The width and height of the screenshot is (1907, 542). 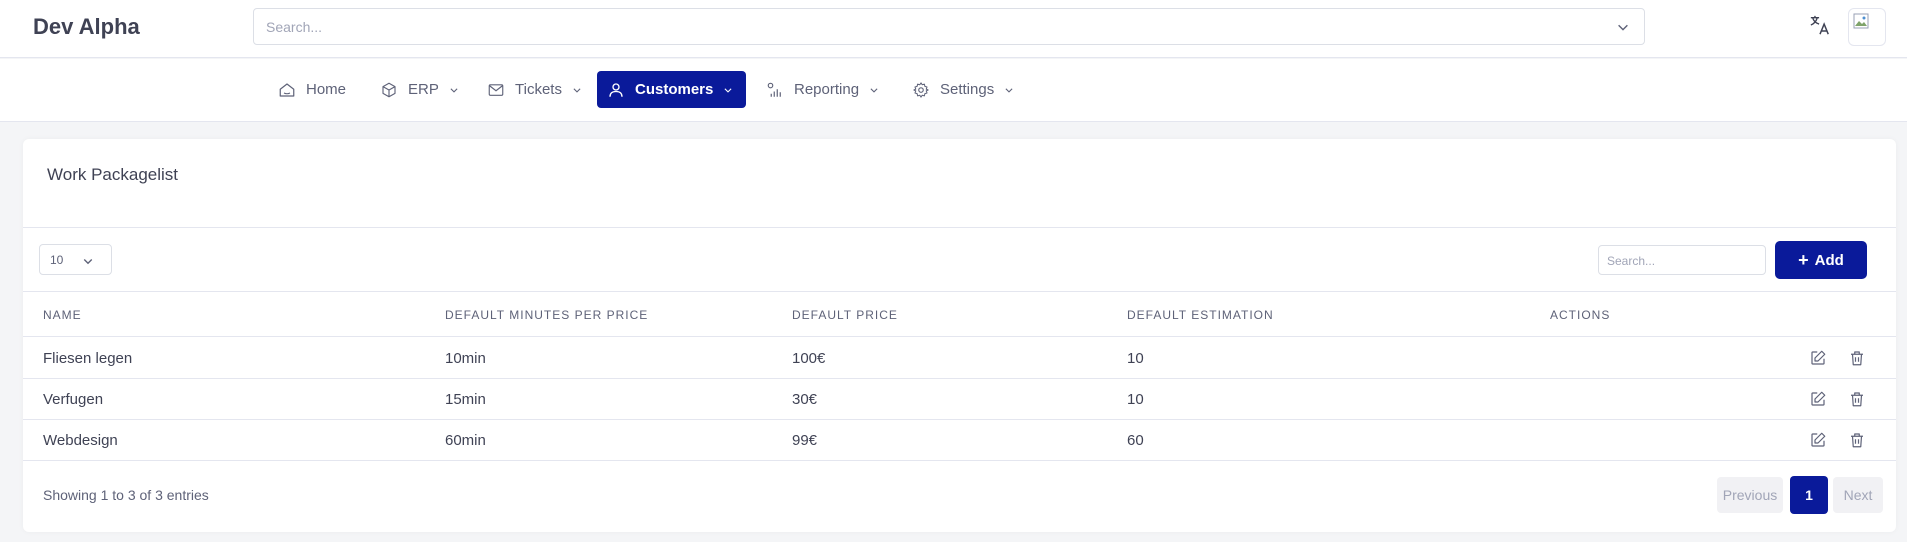 What do you see at coordinates (805, 440) in the screenshot?
I see `cell-price: 99€` at bounding box center [805, 440].